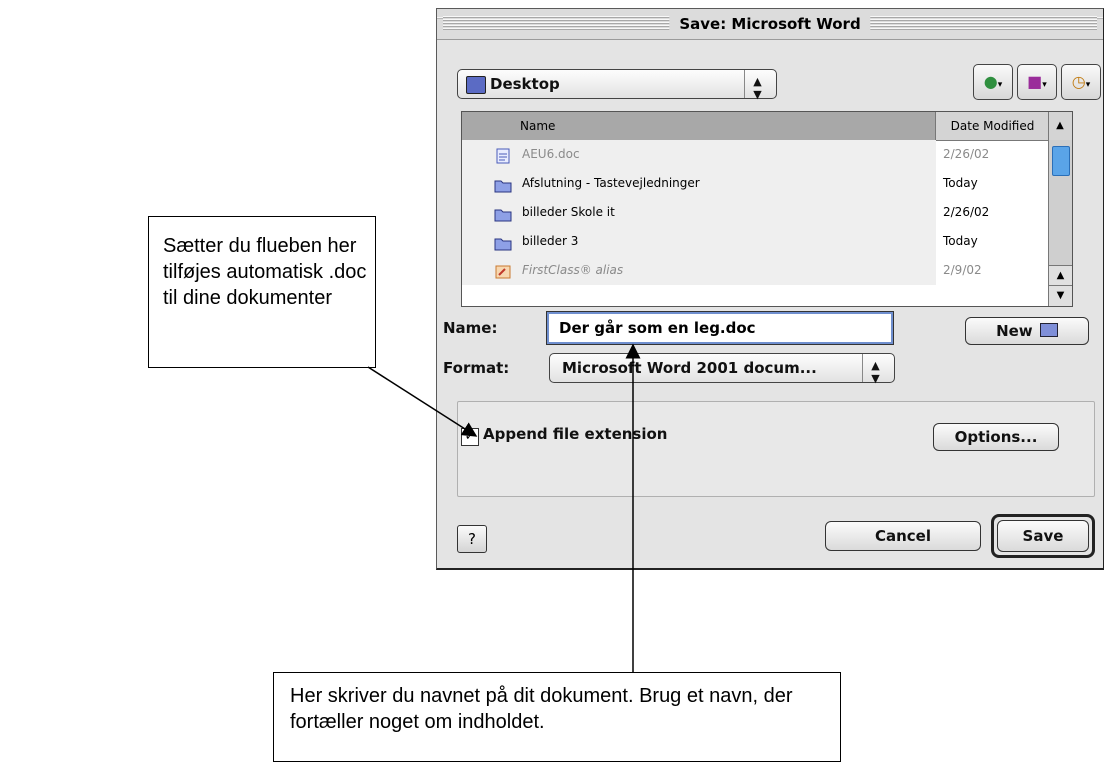 This screenshot has width=1106, height=762. I want to click on sort-direction-icon: ▲, so click(1060, 126).